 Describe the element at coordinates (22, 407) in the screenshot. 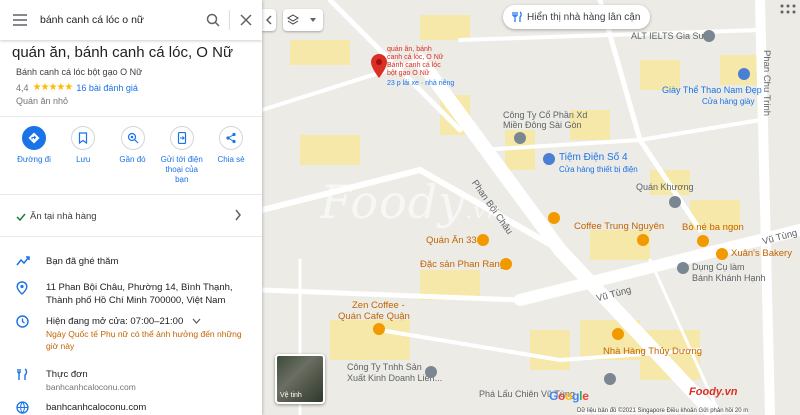

I see `globe-icon` at that location.